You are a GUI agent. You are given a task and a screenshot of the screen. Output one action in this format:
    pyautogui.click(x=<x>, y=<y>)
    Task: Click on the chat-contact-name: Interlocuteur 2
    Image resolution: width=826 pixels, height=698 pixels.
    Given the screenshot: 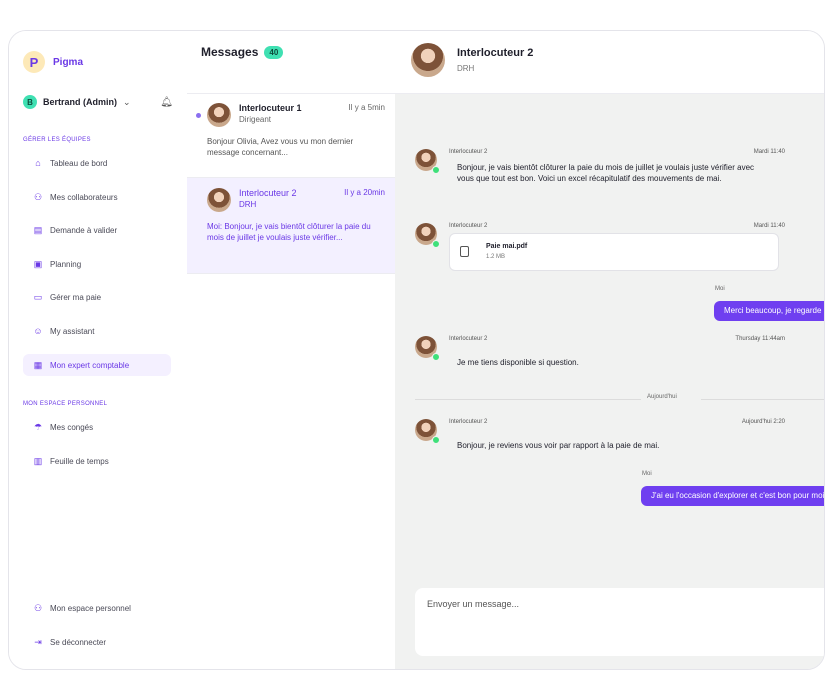 What is the action you would take?
    pyautogui.click(x=495, y=53)
    